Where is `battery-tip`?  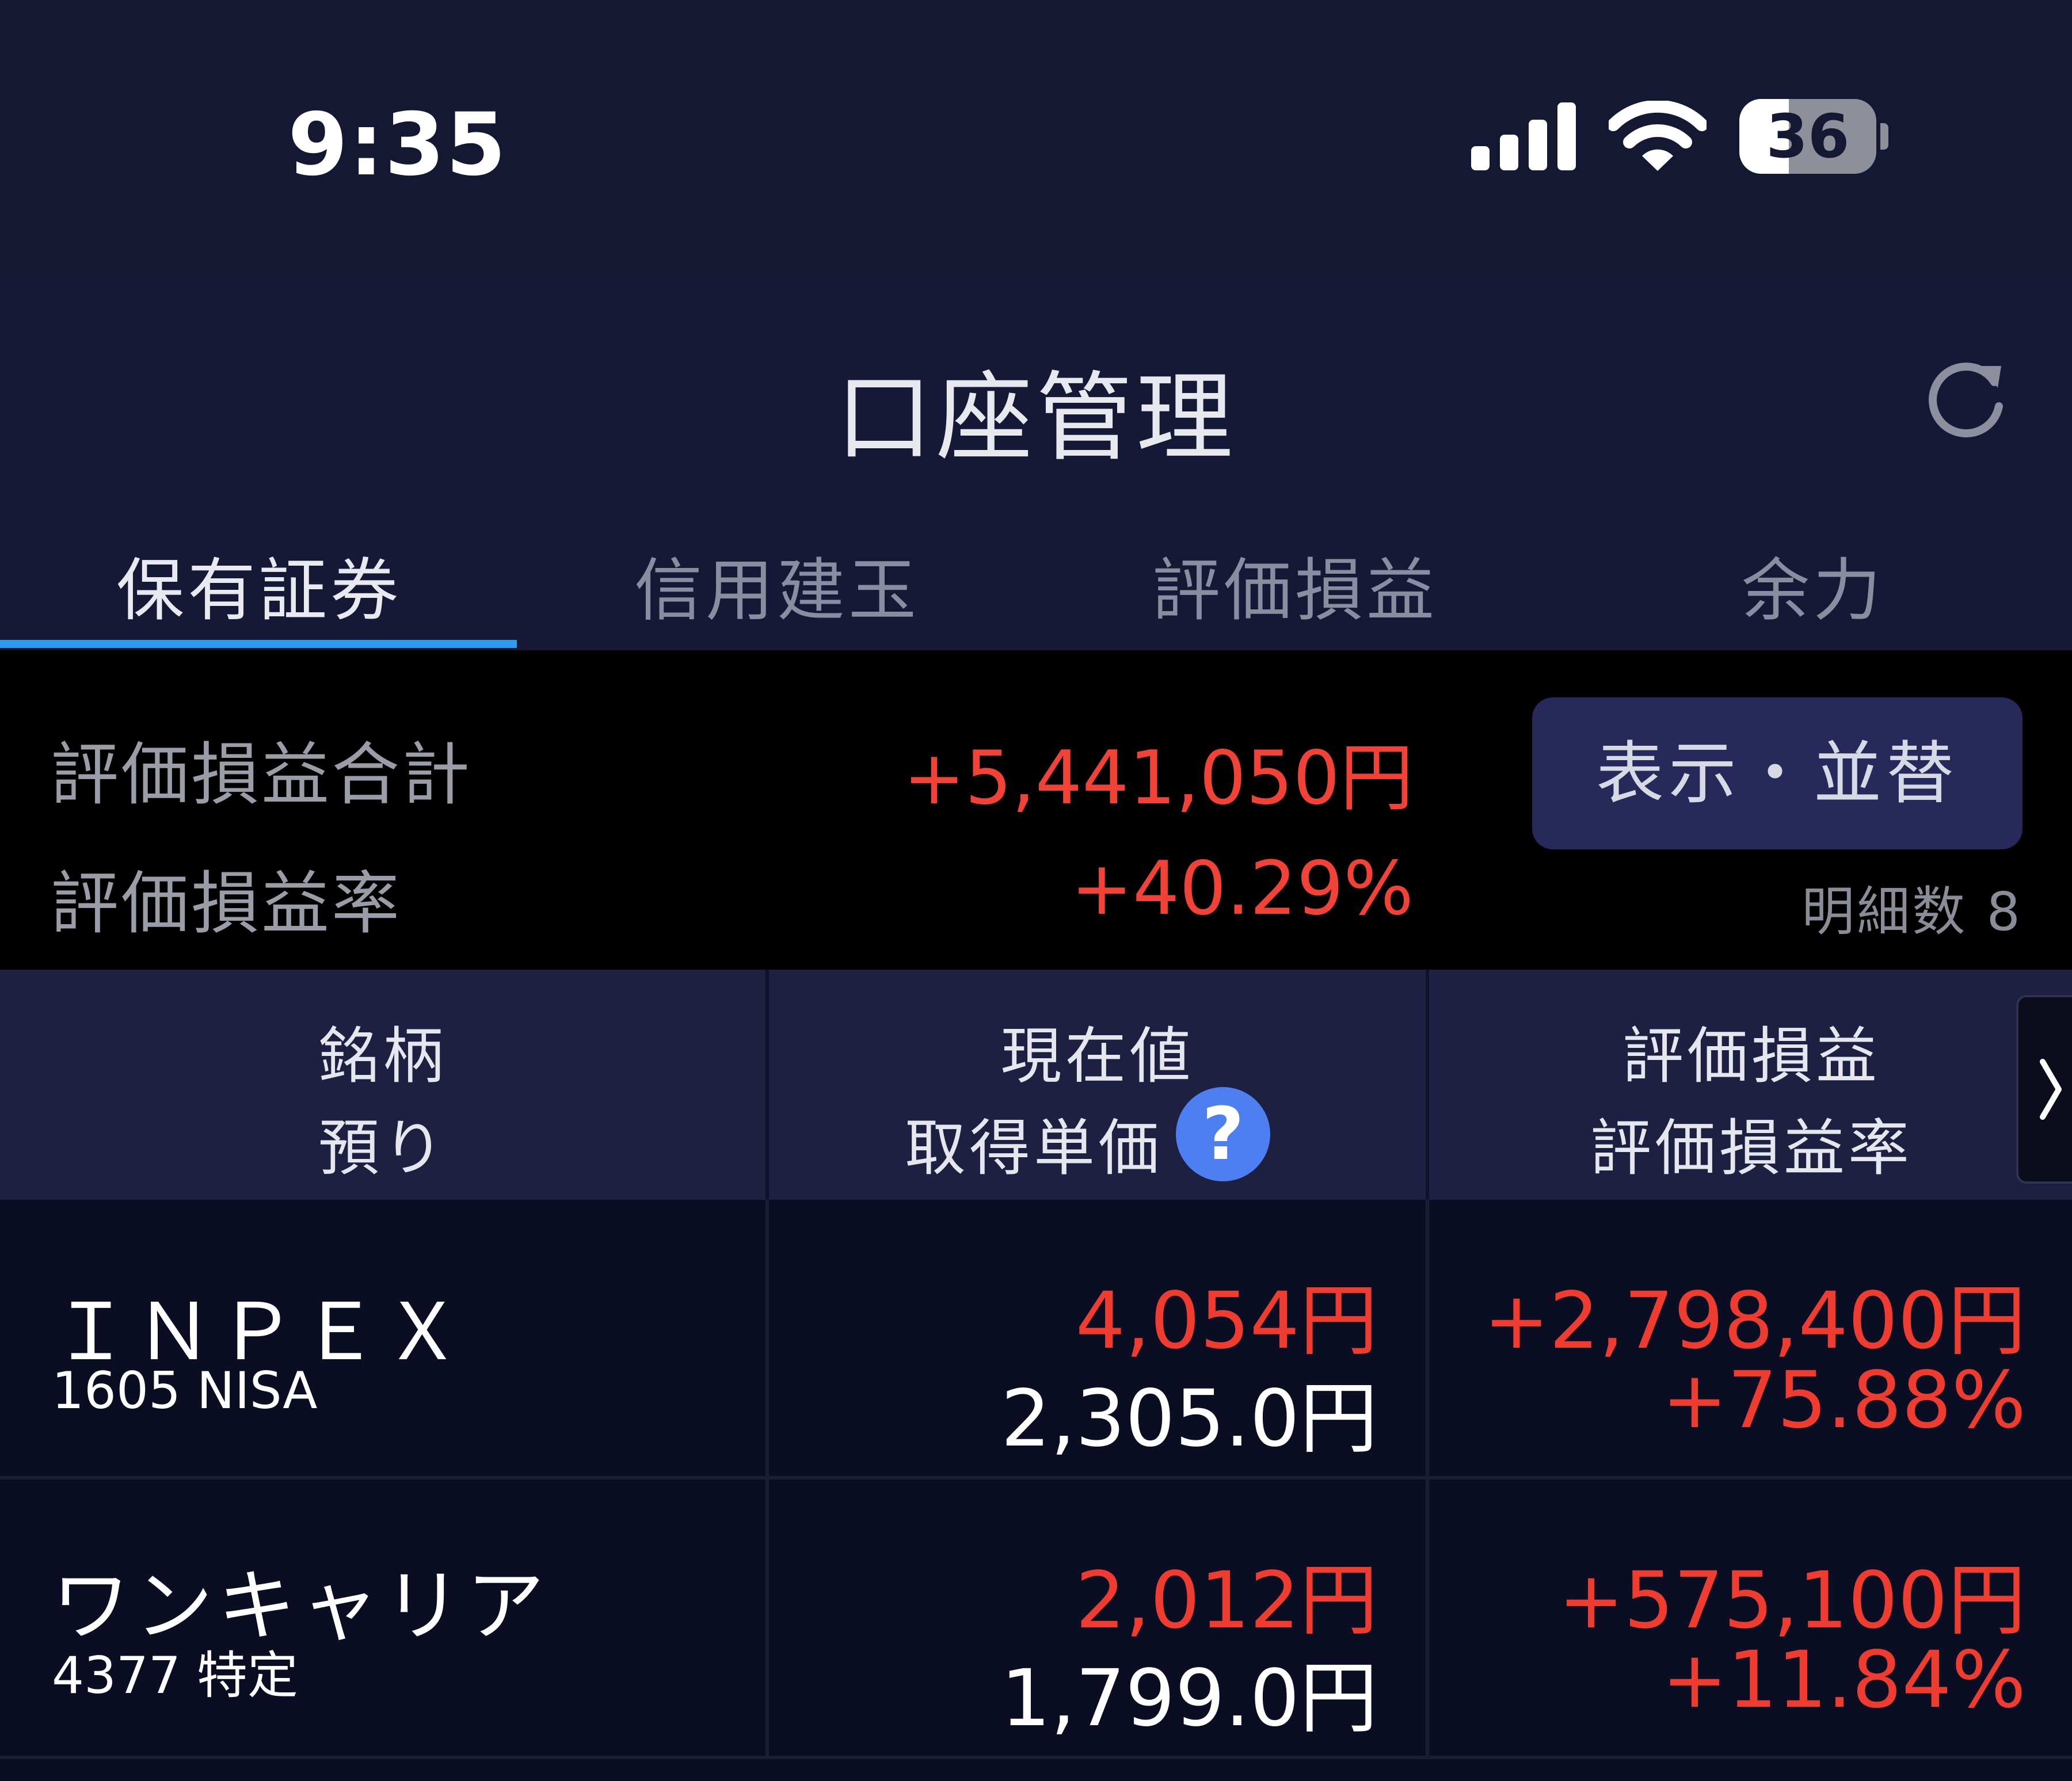
battery-tip is located at coordinates (1884, 136).